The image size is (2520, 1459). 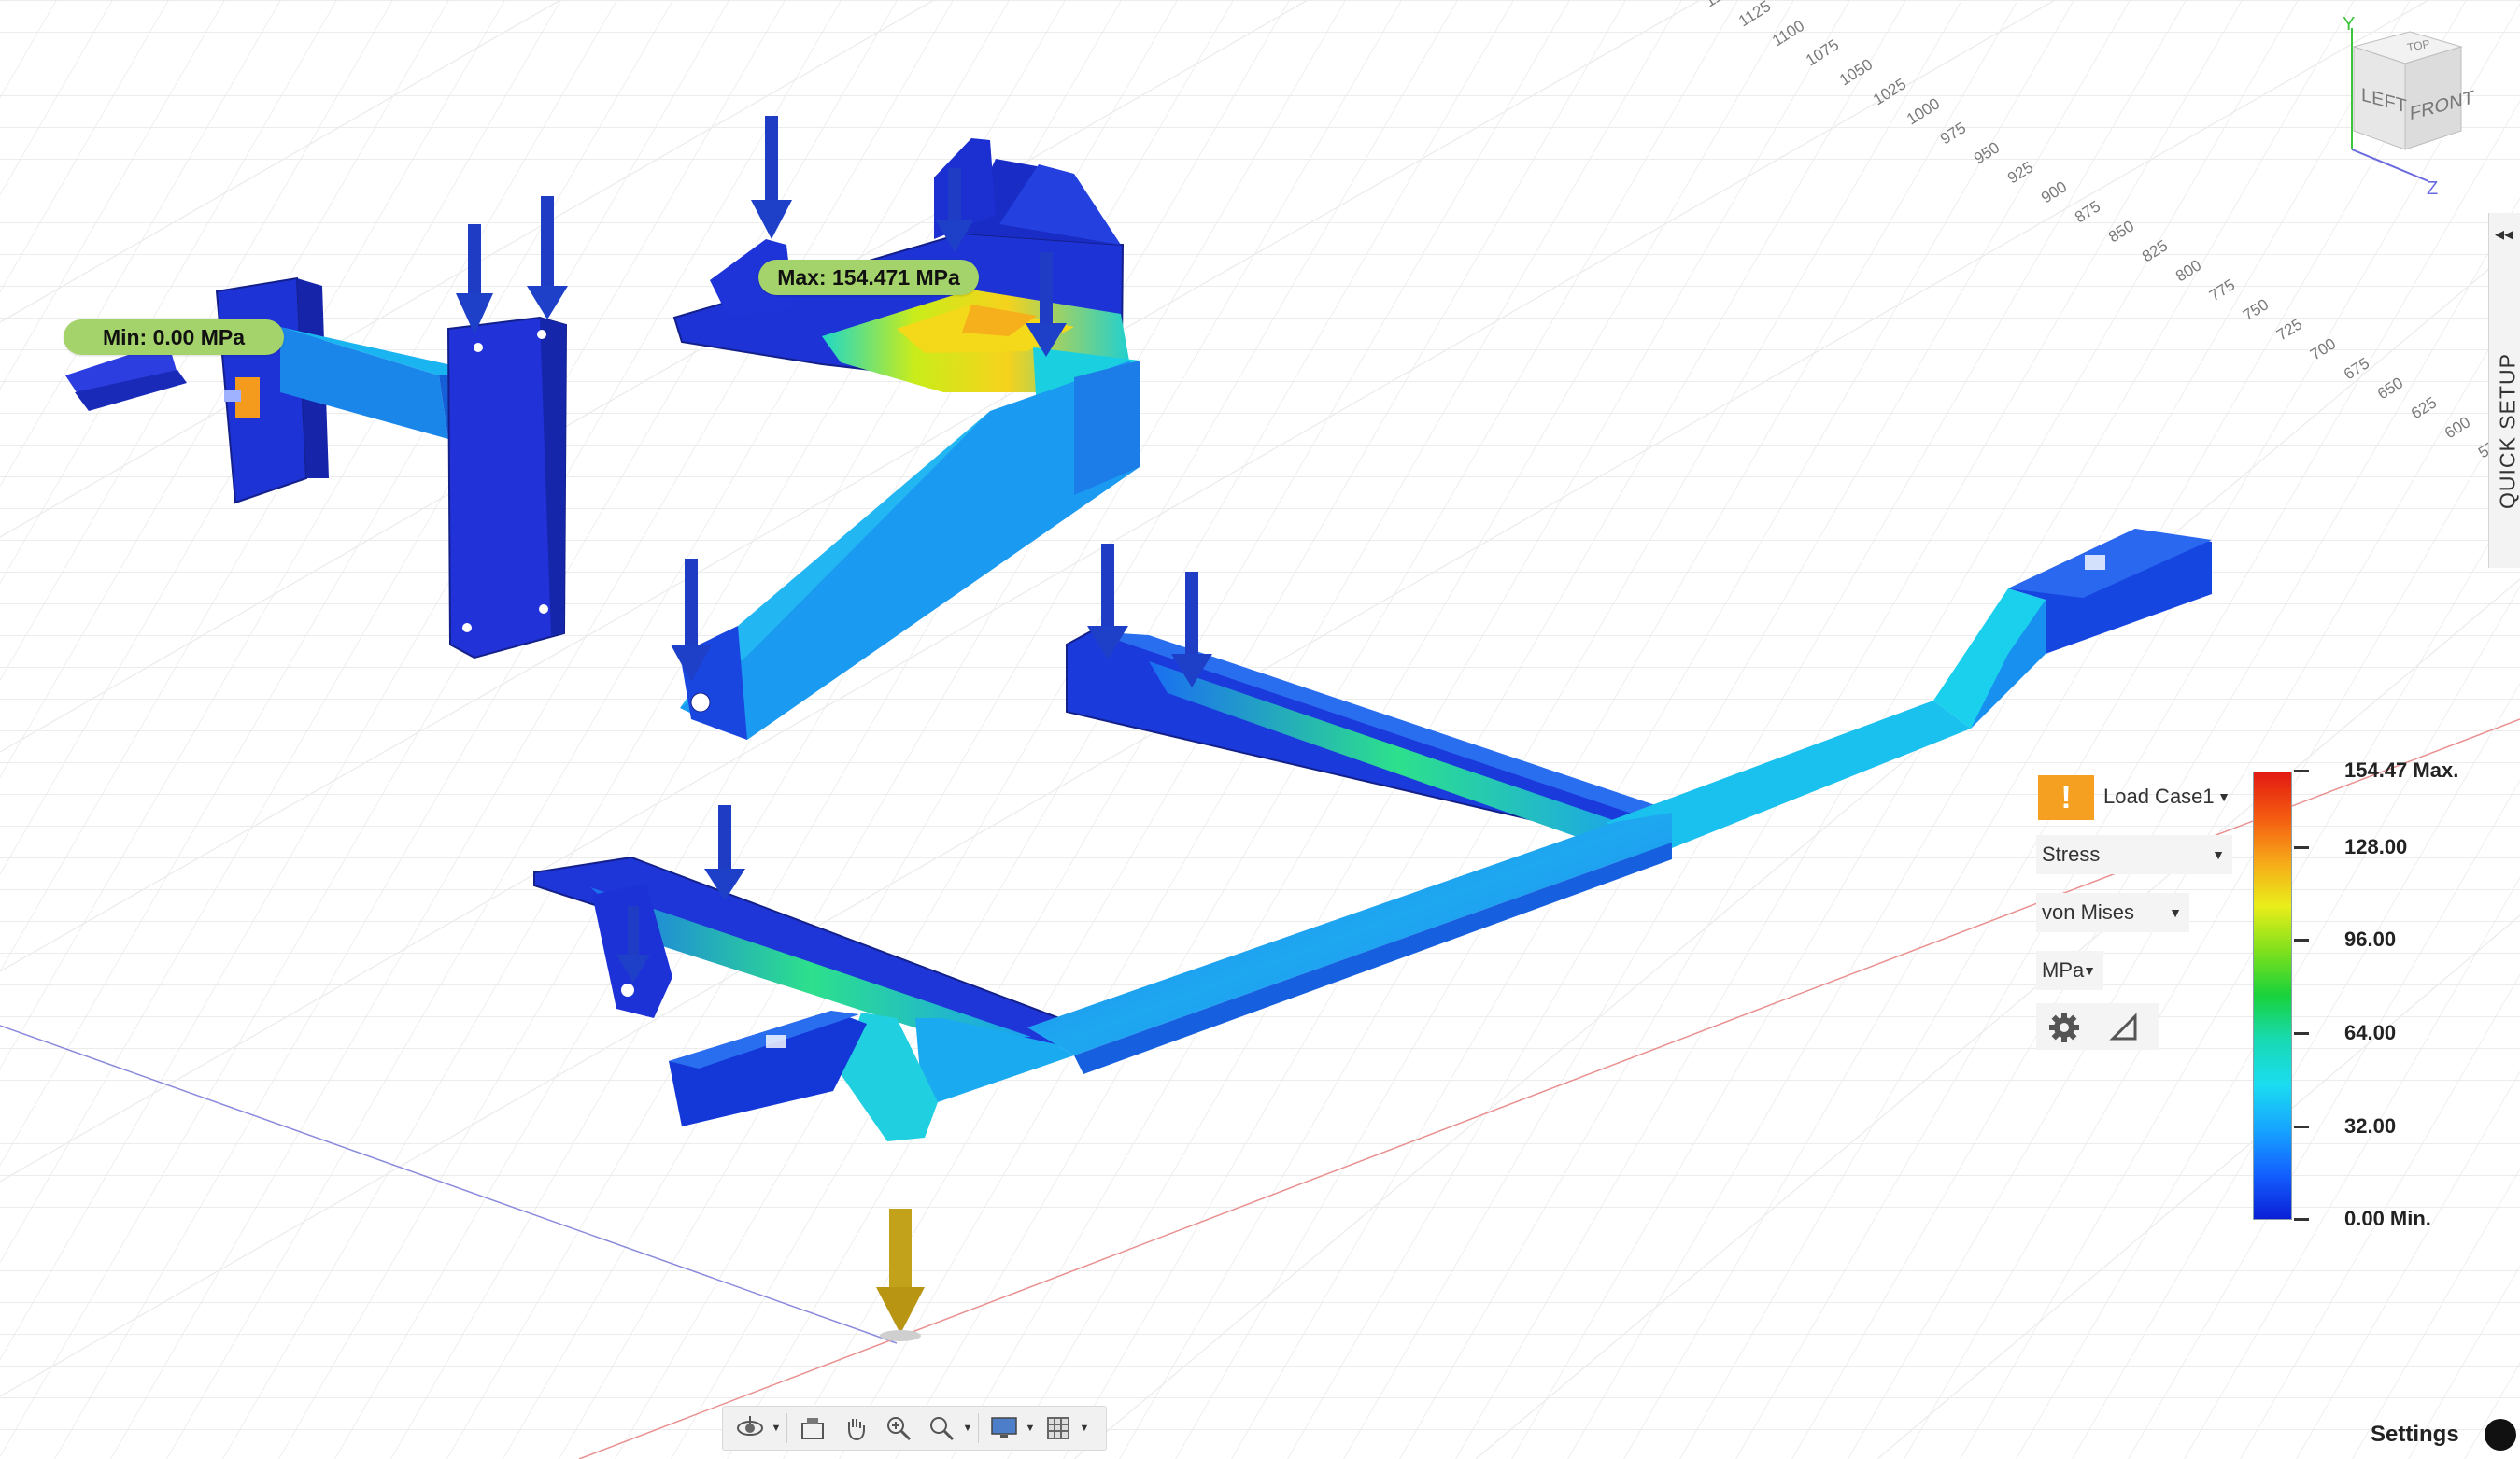 I want to click on display-settings-icon, so click(x=1004, y=1428).